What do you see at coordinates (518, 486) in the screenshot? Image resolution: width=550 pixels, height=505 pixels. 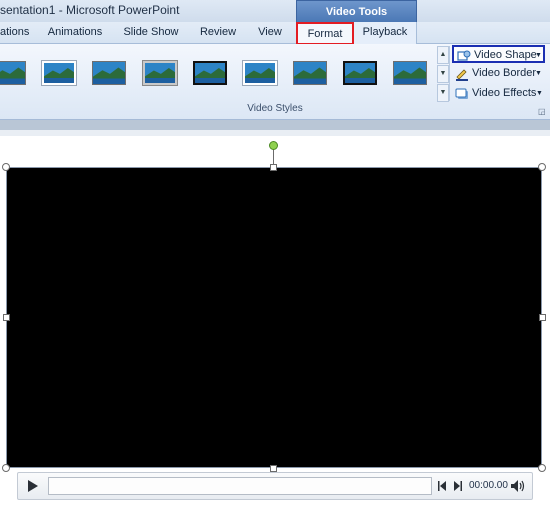 I see `volume-icon` at bounding box center [518, 486].